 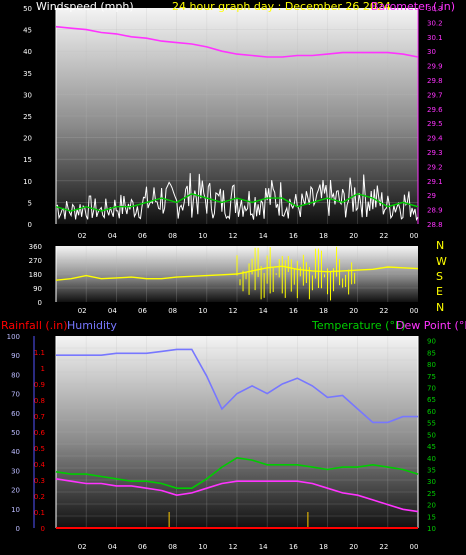 I want to click on barometer-tick-label: 29.9, so click(x=435, y=67).